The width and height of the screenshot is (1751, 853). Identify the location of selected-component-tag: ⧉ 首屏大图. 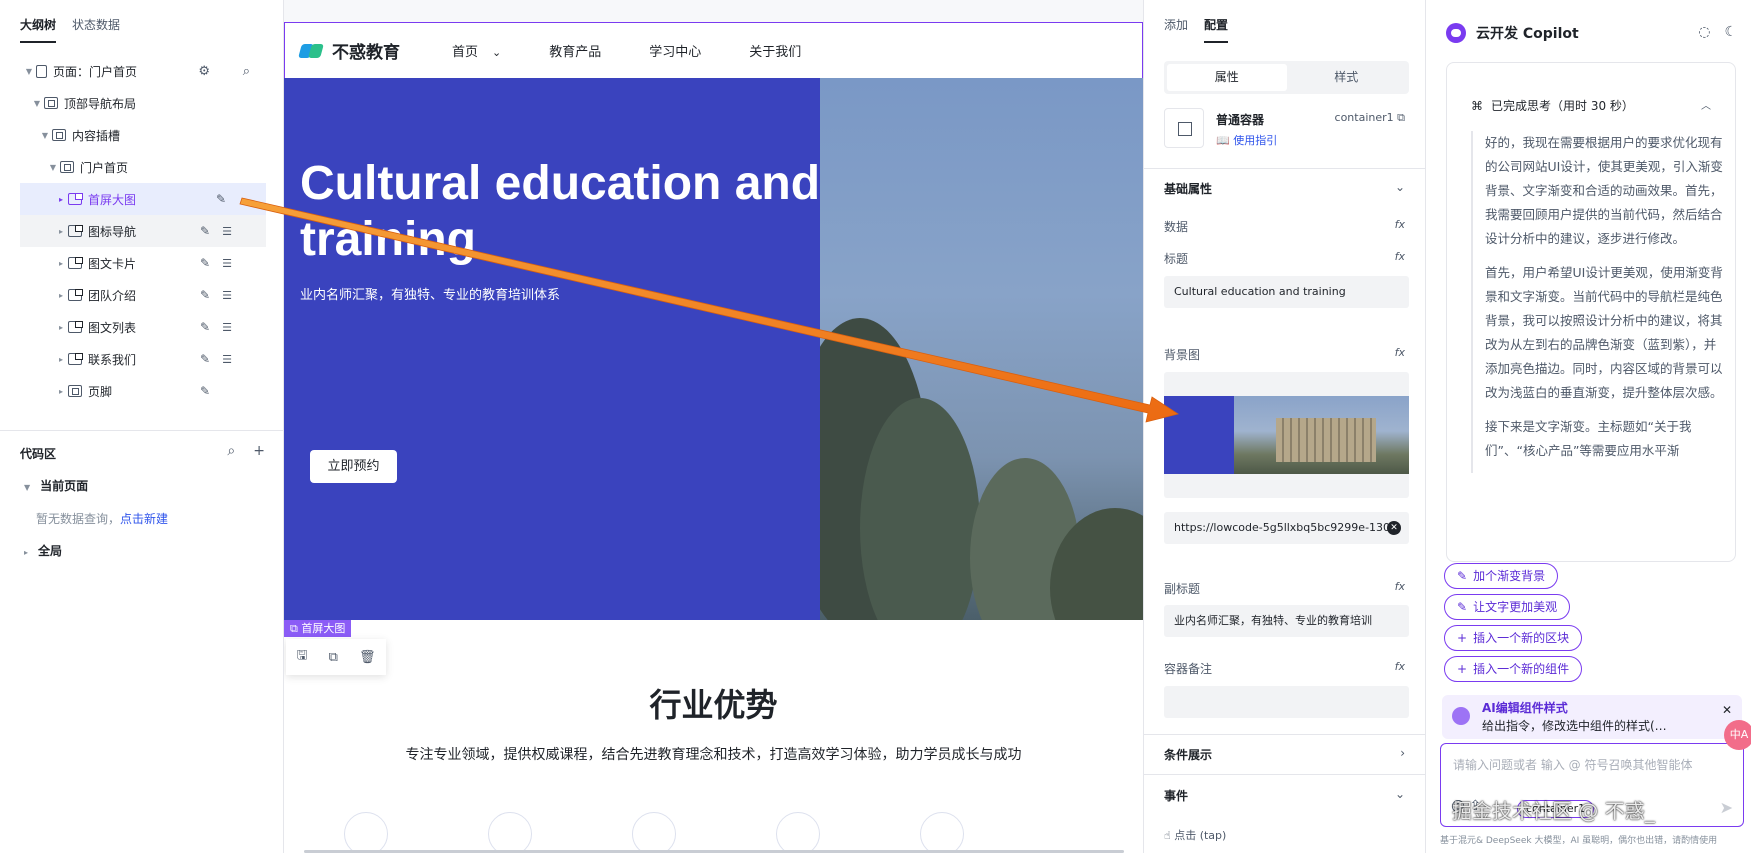
(318, 628).